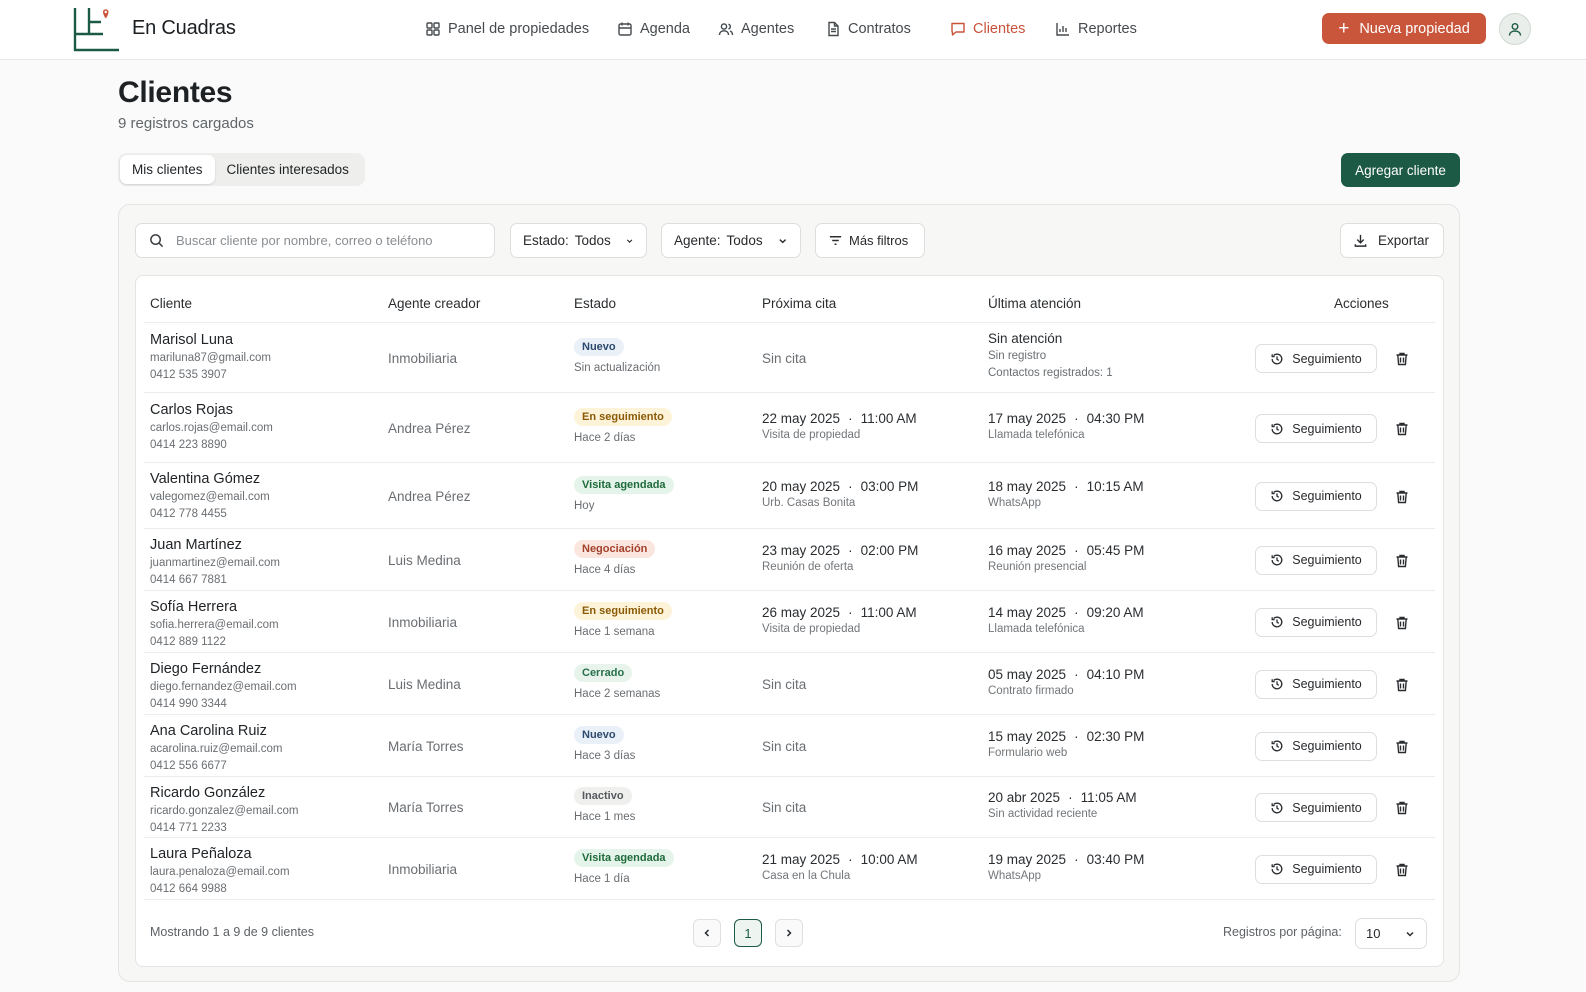 This screenshot has width=1586, height=992. I want to click on previous-page-button, so click(707, 933).